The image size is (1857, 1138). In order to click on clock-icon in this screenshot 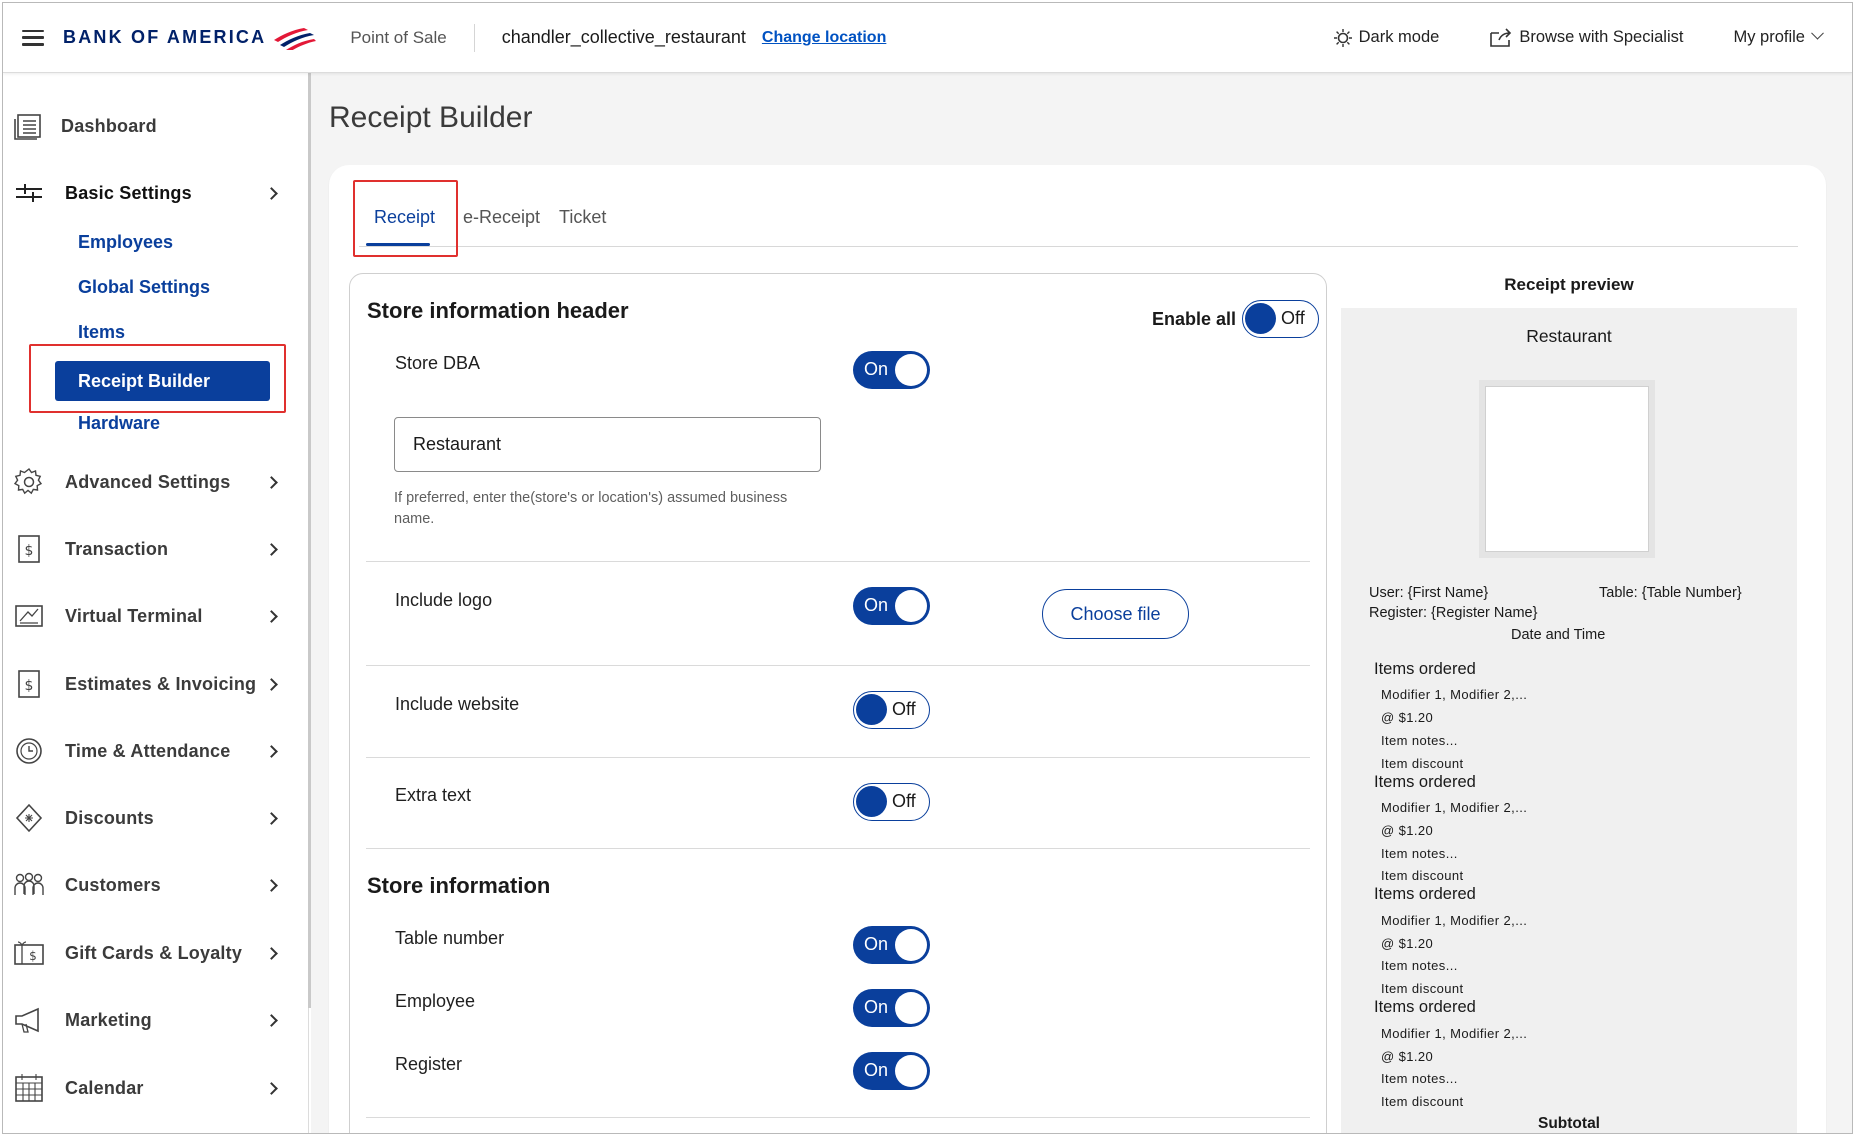, I will do `click(29, 751)`.